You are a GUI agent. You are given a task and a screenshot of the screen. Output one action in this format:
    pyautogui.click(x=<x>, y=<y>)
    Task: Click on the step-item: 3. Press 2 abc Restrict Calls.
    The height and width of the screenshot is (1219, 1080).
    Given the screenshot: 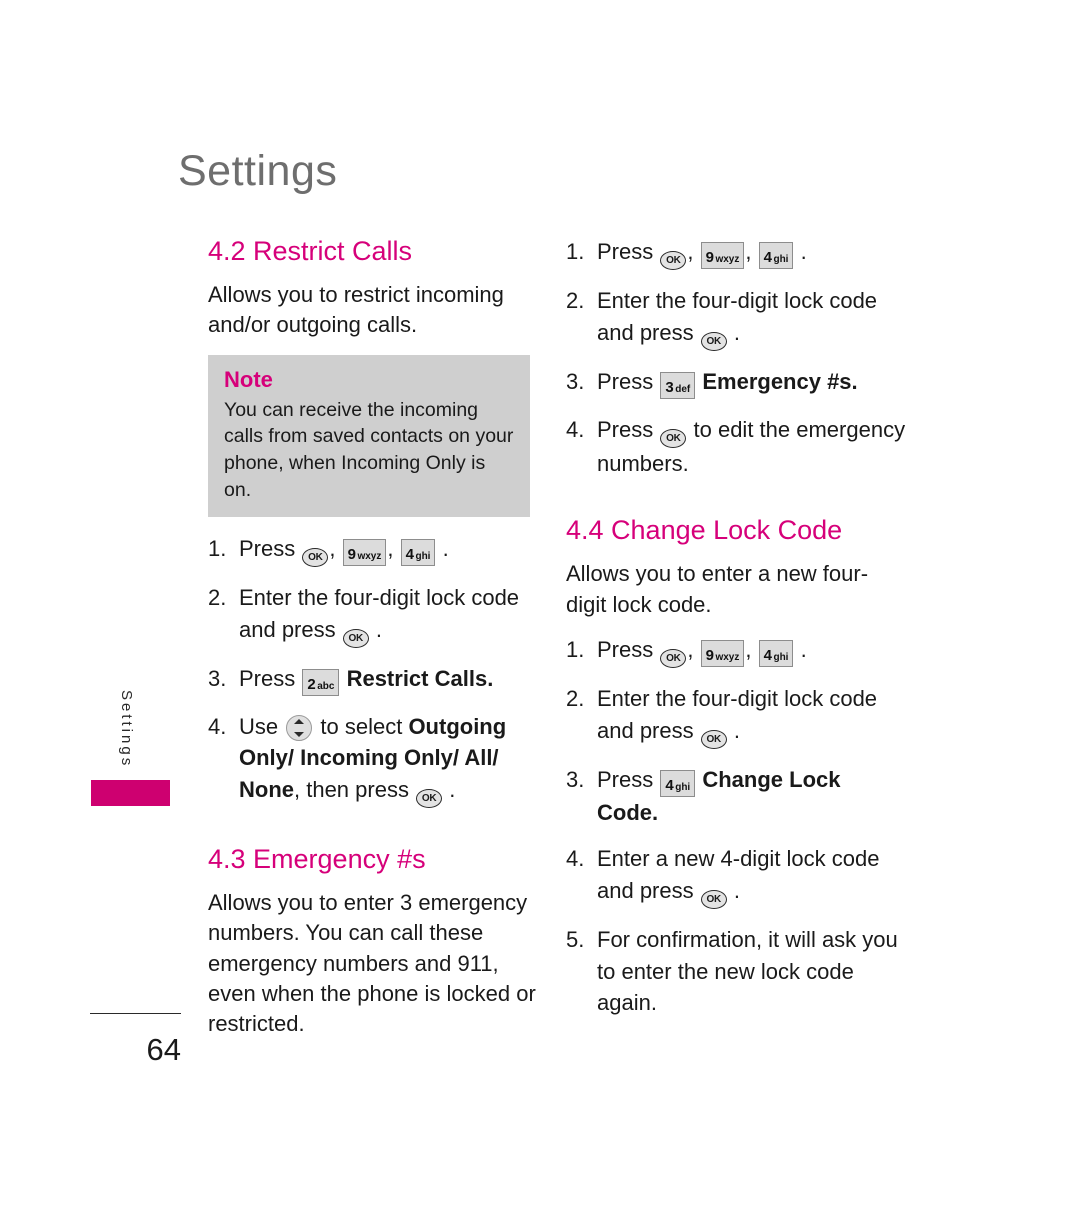 What is the action you would take?
    pyautogui.click(x=373, y=679)
    